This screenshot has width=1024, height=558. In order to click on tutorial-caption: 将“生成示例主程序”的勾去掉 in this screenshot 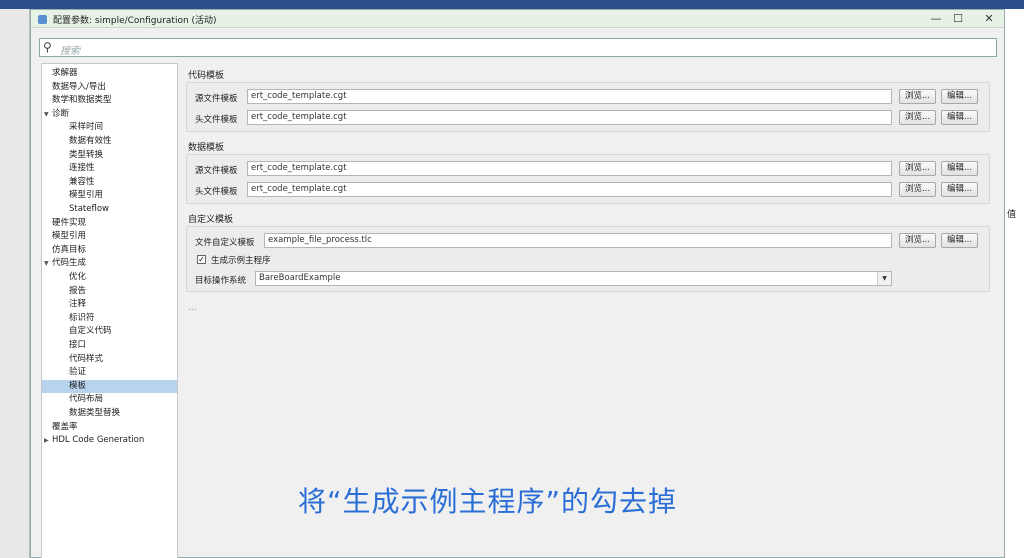, I will do `click(488, 501)`.